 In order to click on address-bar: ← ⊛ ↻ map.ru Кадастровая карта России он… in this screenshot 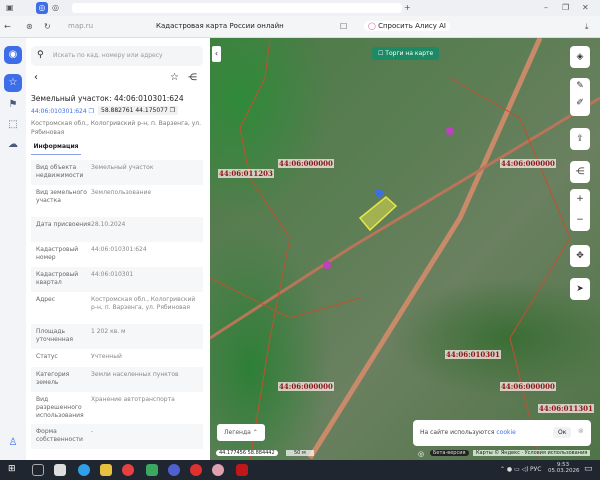, I will do `click(300, 27)`.